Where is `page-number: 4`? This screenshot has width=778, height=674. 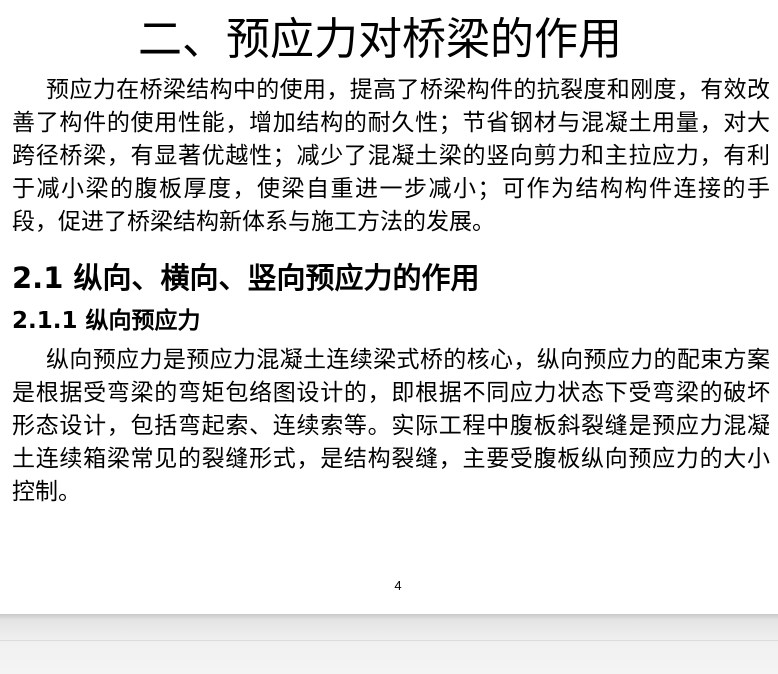
page-number: 4 is located at coordinates (398, 585).